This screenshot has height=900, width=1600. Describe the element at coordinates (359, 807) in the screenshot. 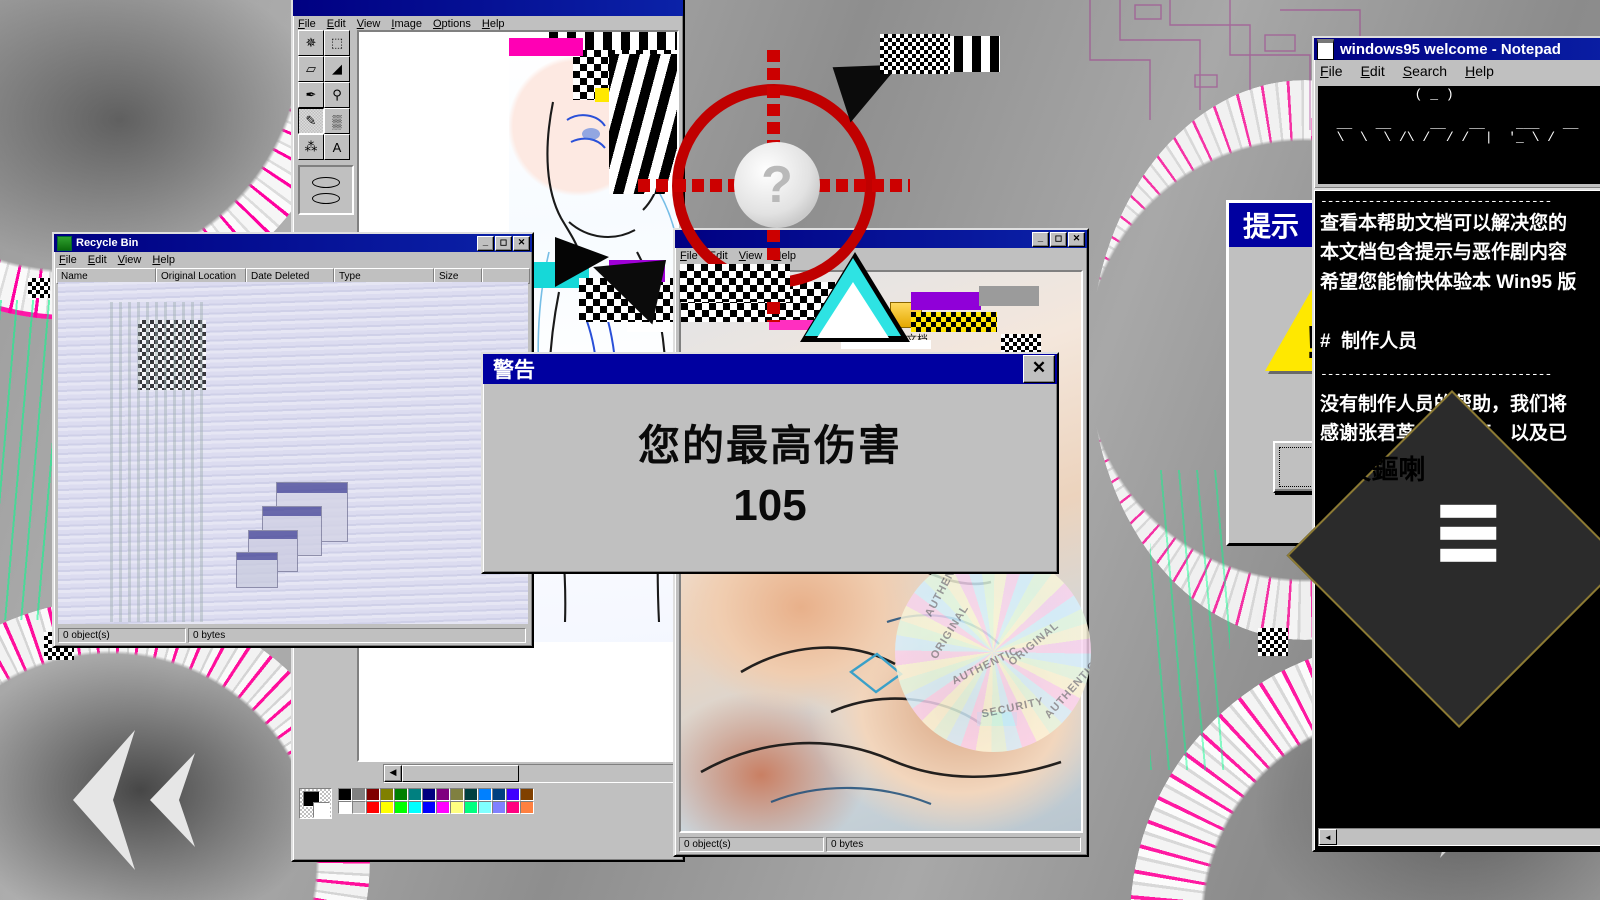

I see `palette-swatch-r2-c2` at that location.